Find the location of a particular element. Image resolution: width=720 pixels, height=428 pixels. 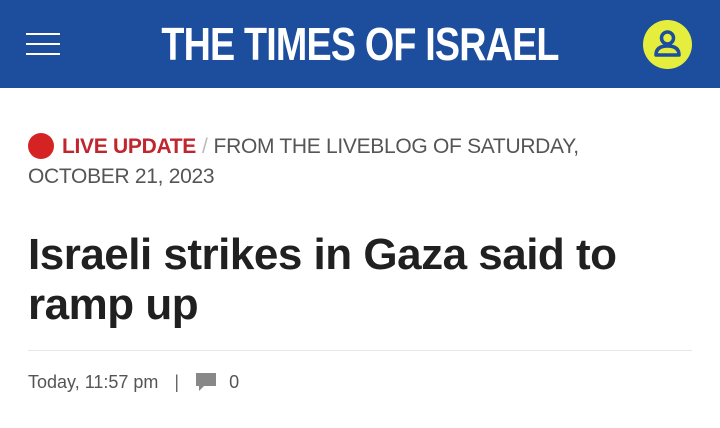

comments-button: 0 is located at coordinates (217, 382).